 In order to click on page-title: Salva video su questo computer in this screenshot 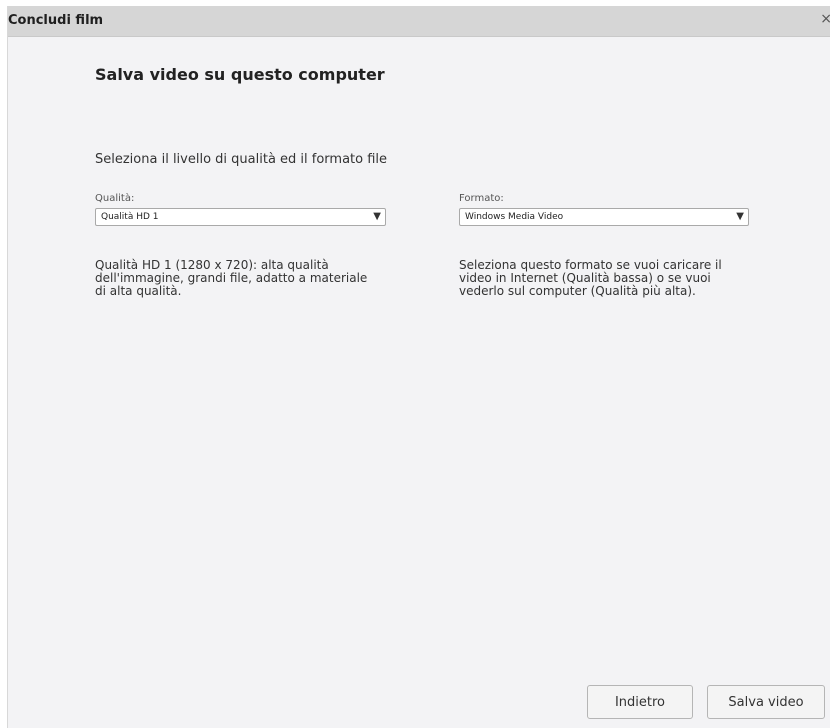, I will do `click(240, 74)`.